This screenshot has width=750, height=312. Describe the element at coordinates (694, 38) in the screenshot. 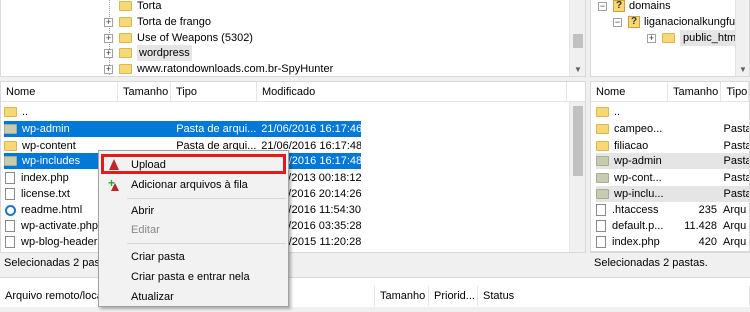

I see `tree-item: + public_html` at that location.